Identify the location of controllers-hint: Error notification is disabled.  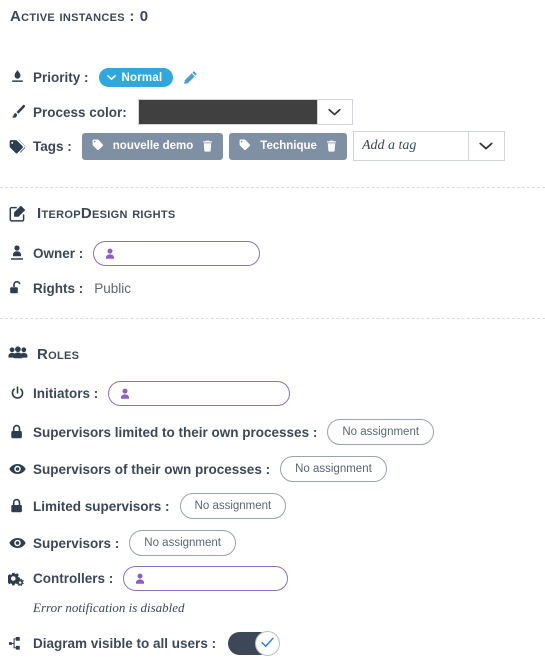
(109, 607).